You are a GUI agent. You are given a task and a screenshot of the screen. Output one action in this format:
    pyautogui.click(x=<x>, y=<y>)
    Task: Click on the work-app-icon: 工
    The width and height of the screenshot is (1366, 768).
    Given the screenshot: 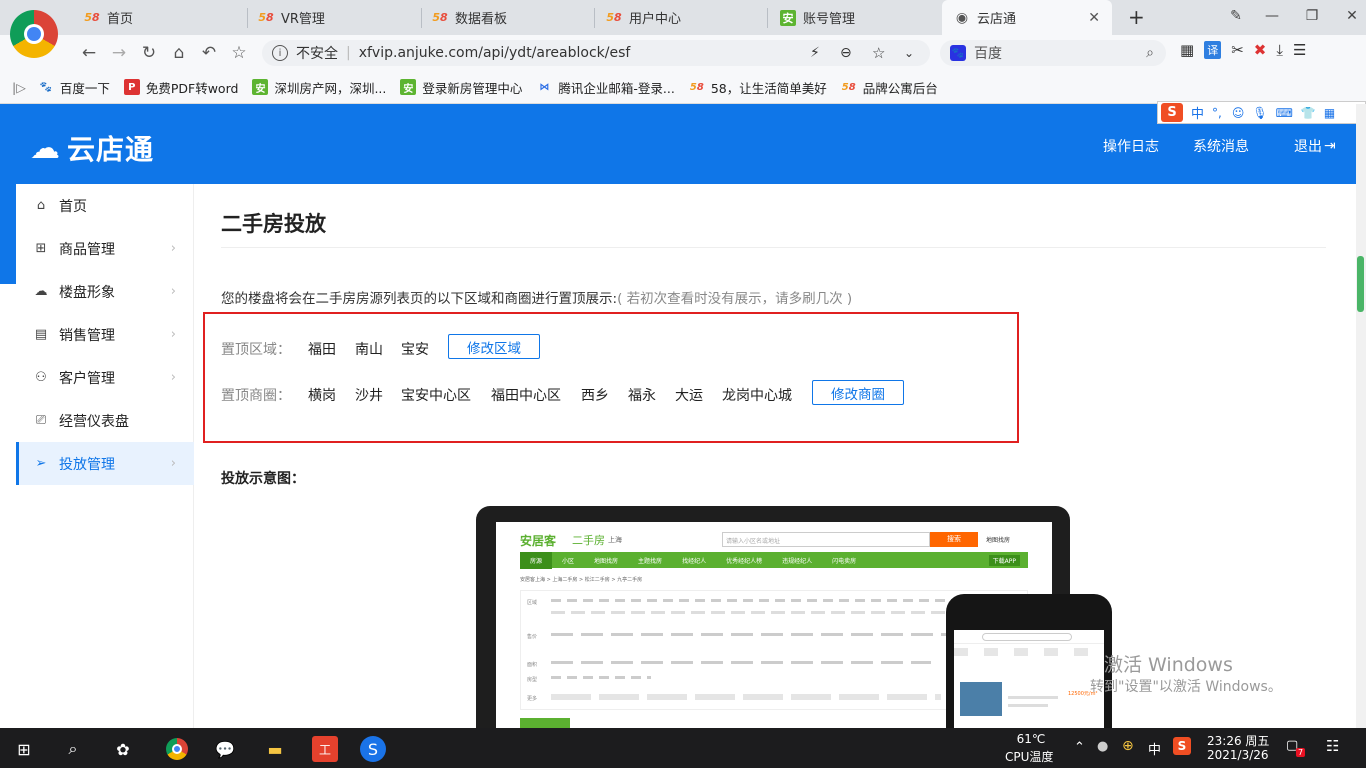 What is the action you would take?
    pyautogui.click(x=325, y=749)
    